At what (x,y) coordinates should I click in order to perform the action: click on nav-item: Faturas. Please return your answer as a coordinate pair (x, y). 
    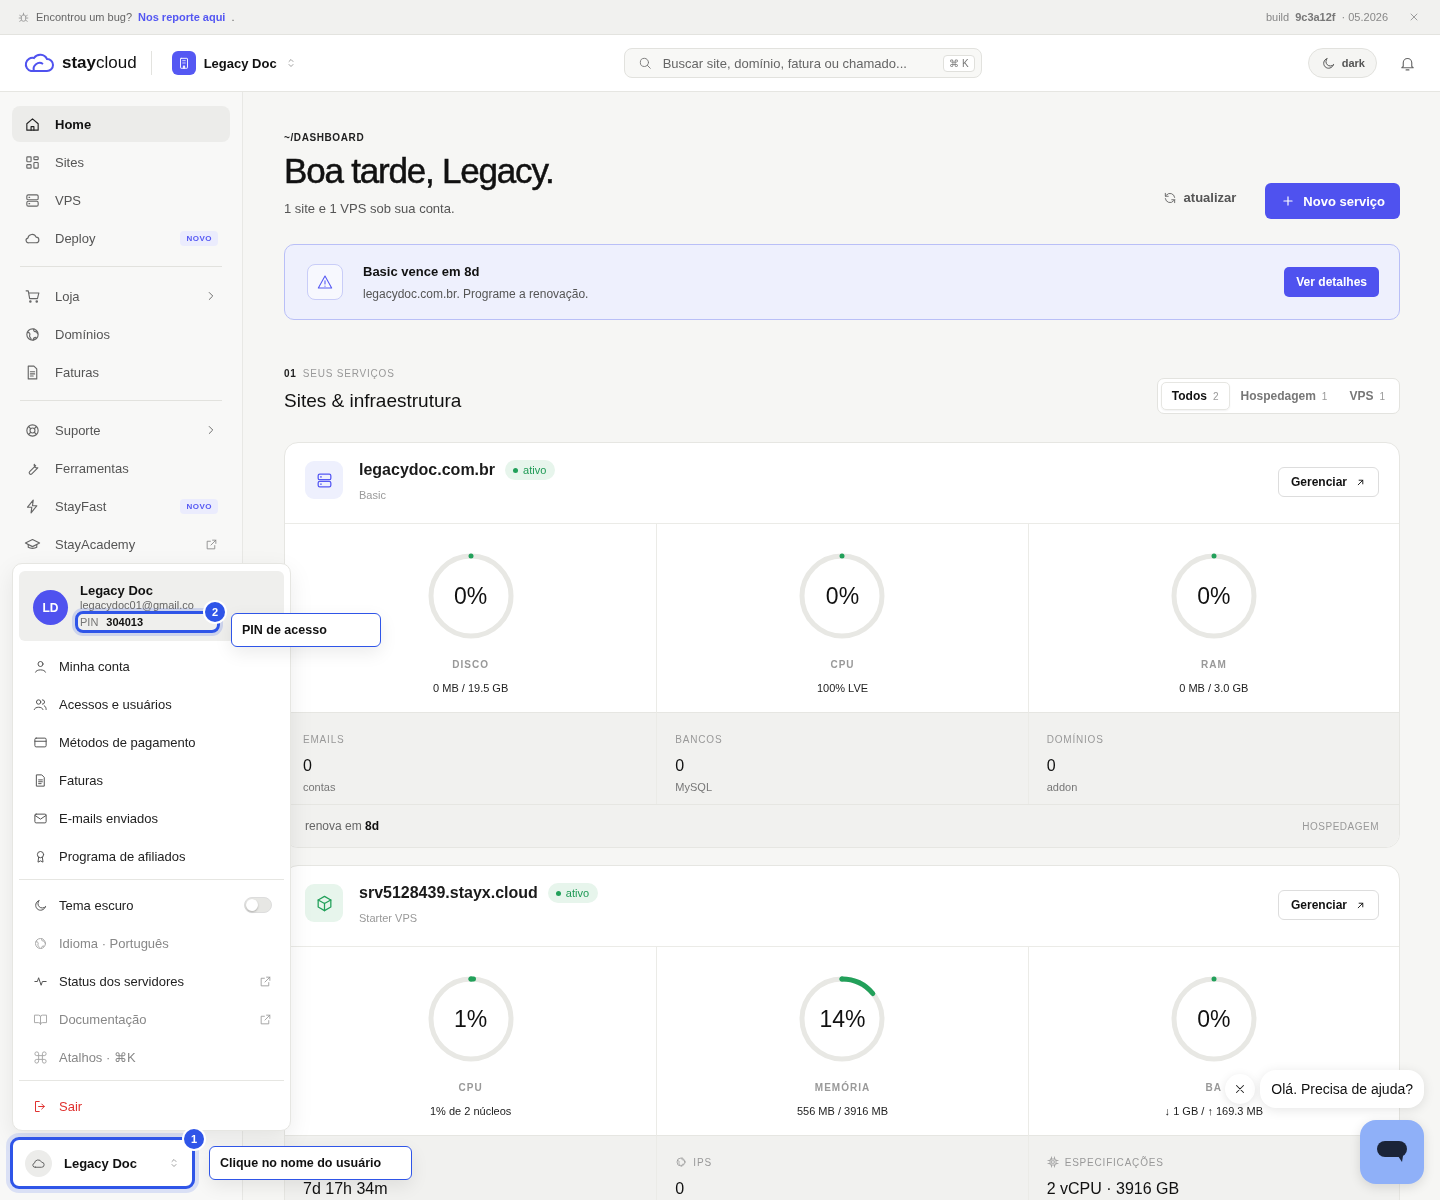
    Looking at the image, I should click on (121, 372).